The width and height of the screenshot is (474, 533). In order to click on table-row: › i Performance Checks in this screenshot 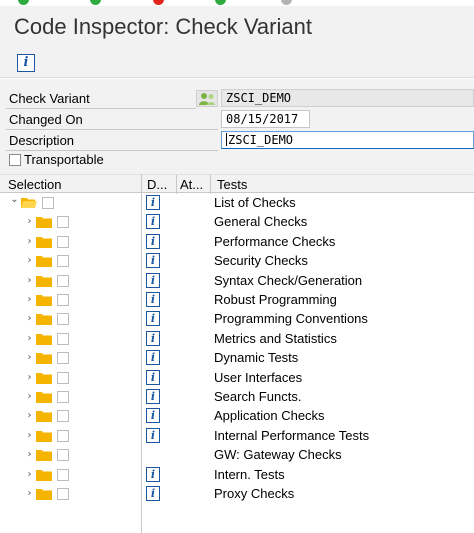, I will do `click(237, 241)`.